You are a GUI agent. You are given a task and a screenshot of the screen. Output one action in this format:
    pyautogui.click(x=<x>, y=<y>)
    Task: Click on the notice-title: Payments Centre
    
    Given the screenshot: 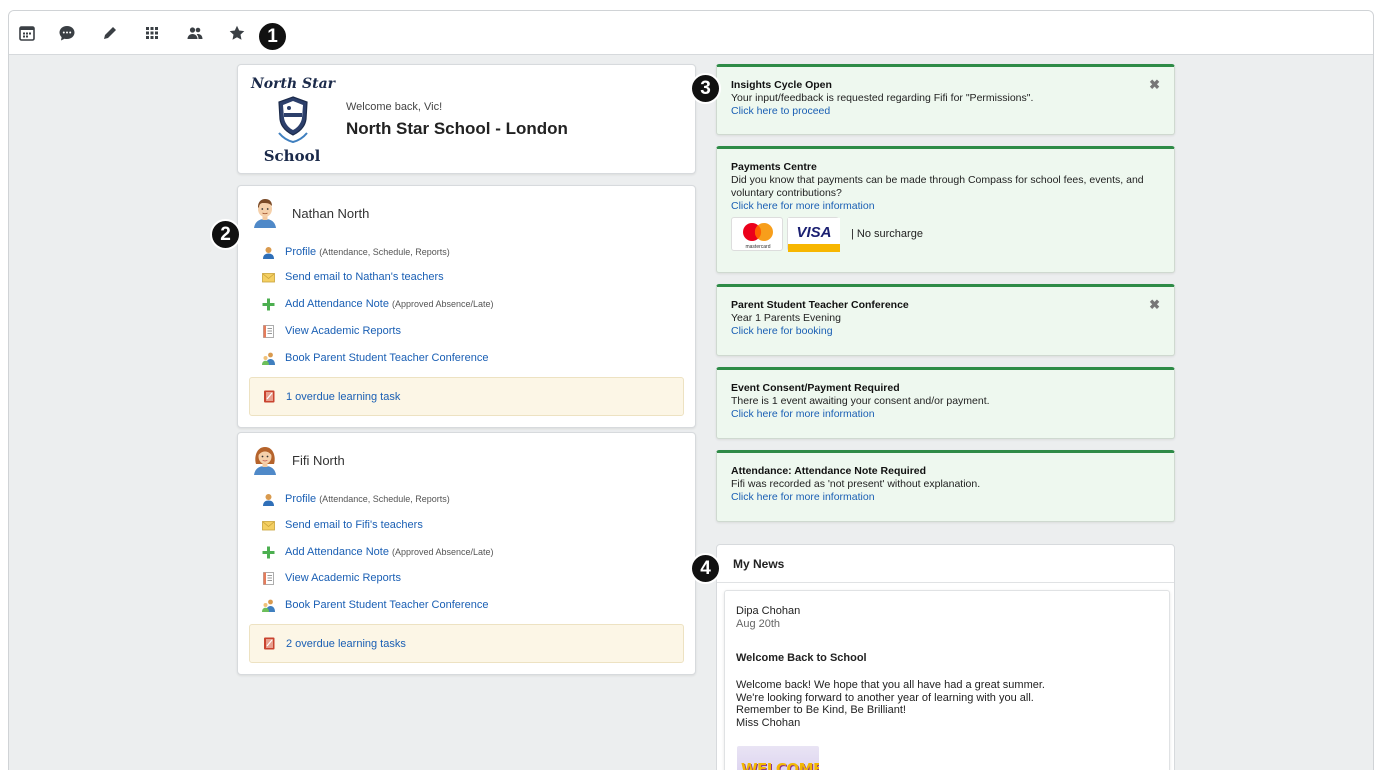 What is the action you would take?
    pyautogui.click(x=774, y=167)
    